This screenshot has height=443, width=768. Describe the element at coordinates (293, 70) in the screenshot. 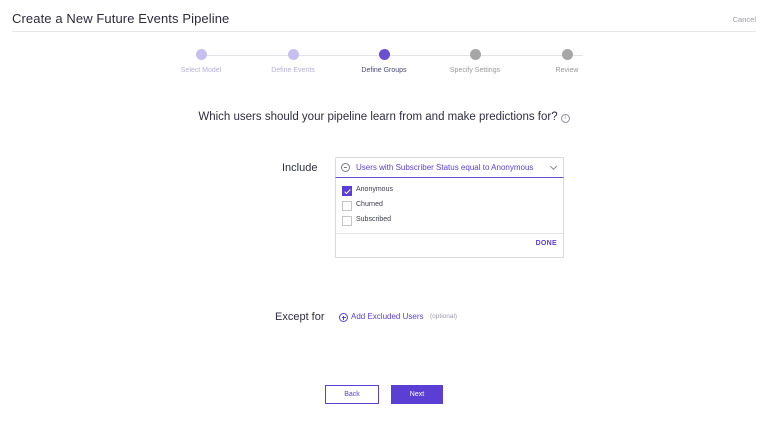

I see `step-label: Define Events` at that location.